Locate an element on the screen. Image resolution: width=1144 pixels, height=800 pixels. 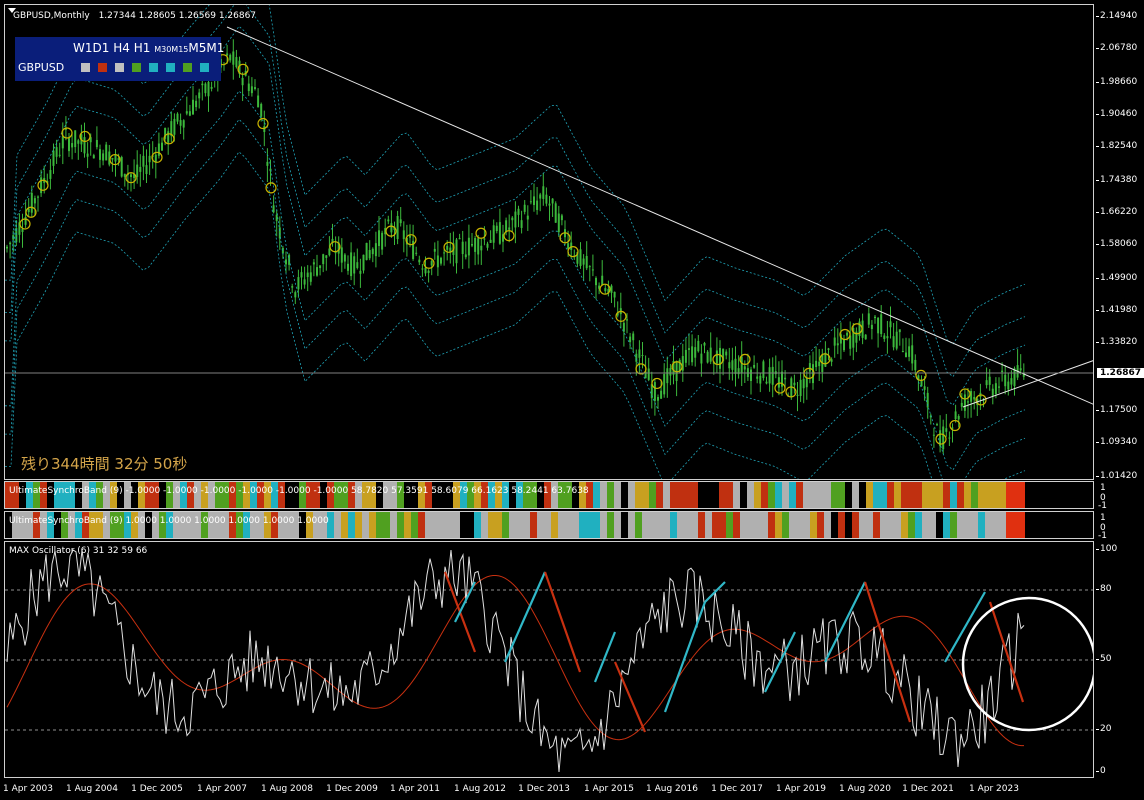
osc-axis-50: 50 is located at coordinates (1103, 659).